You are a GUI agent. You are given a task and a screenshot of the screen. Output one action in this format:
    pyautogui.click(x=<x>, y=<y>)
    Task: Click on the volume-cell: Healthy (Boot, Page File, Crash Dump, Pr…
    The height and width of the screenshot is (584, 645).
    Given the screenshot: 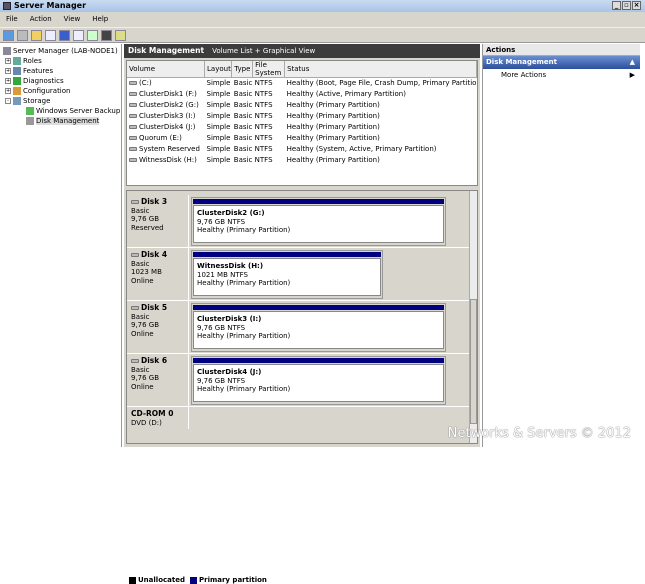 What is the action you would take?
    pyautogui.click(x=381, y=83)
    